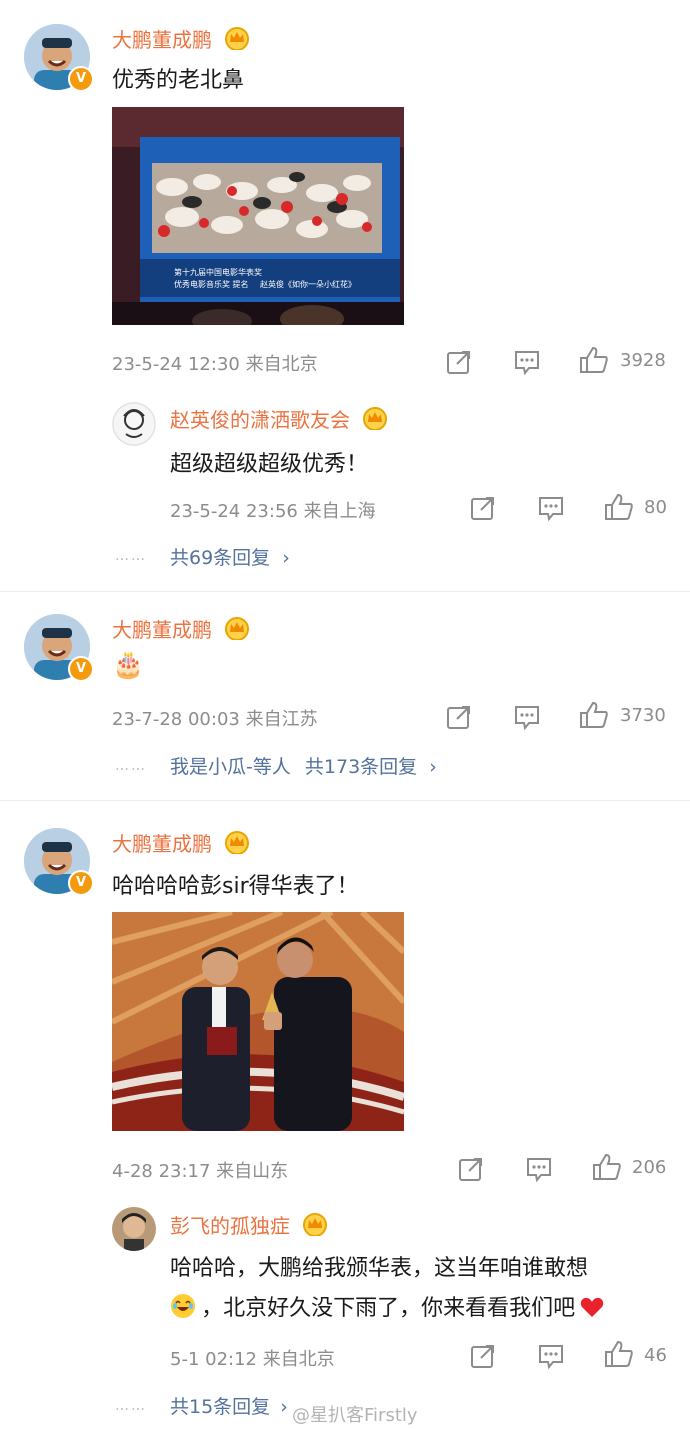 This screenshot has width=690, height=1429. I want to click on comment-image, so click(258, 1021).